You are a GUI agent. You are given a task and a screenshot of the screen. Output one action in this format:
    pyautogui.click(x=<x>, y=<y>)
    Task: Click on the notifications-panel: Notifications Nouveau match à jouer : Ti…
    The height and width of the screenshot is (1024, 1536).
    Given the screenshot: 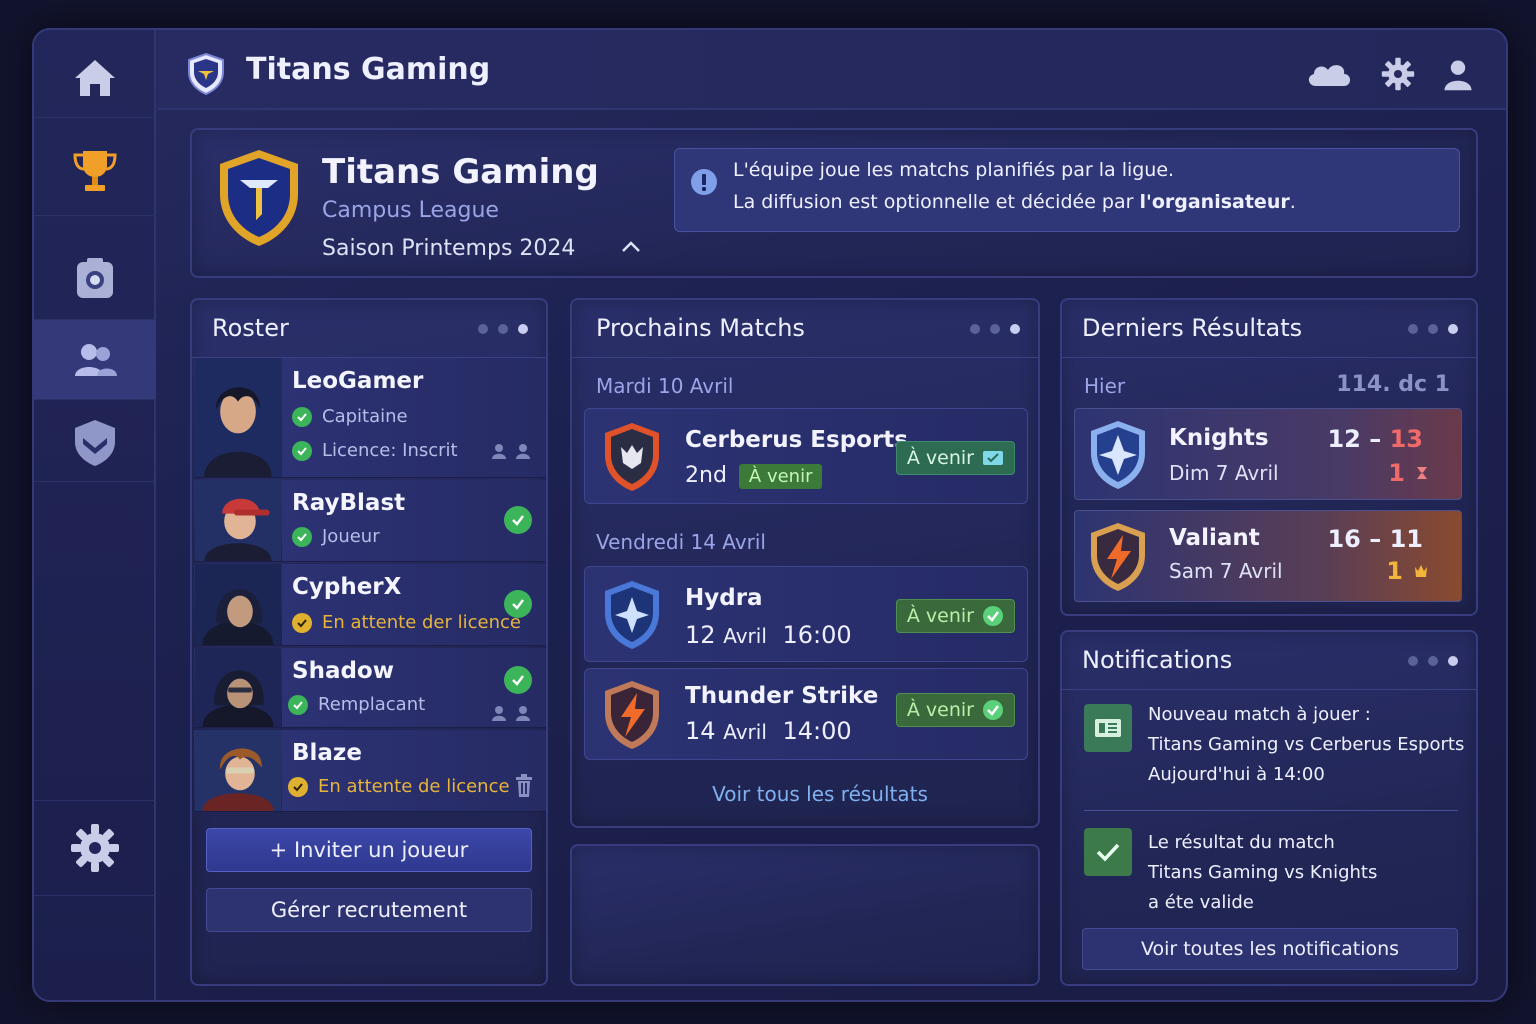 What is the action you would take?
    pyautogui.click(x=1269, y=808)
    